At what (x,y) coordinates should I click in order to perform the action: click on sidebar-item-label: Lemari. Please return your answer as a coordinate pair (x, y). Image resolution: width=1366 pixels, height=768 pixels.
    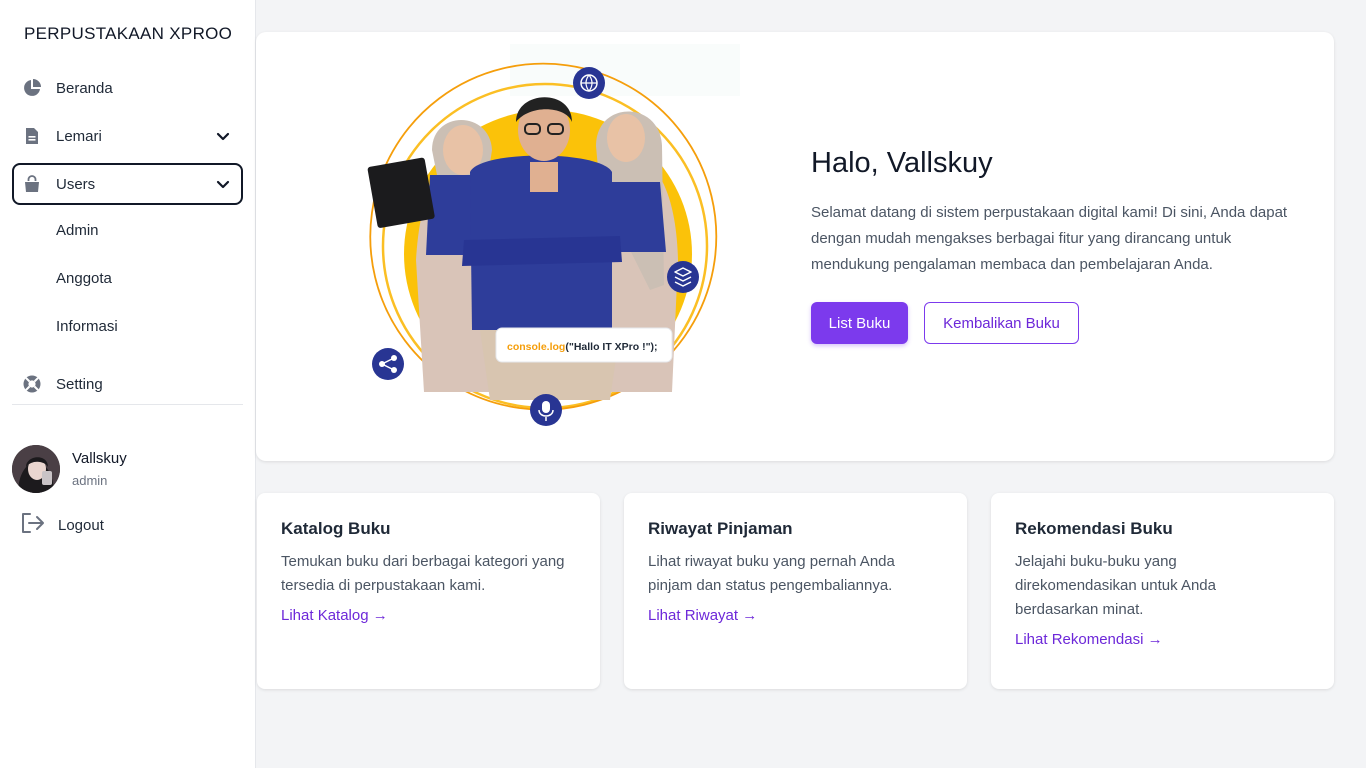
    Looking at the image, I should click on (79, 136).